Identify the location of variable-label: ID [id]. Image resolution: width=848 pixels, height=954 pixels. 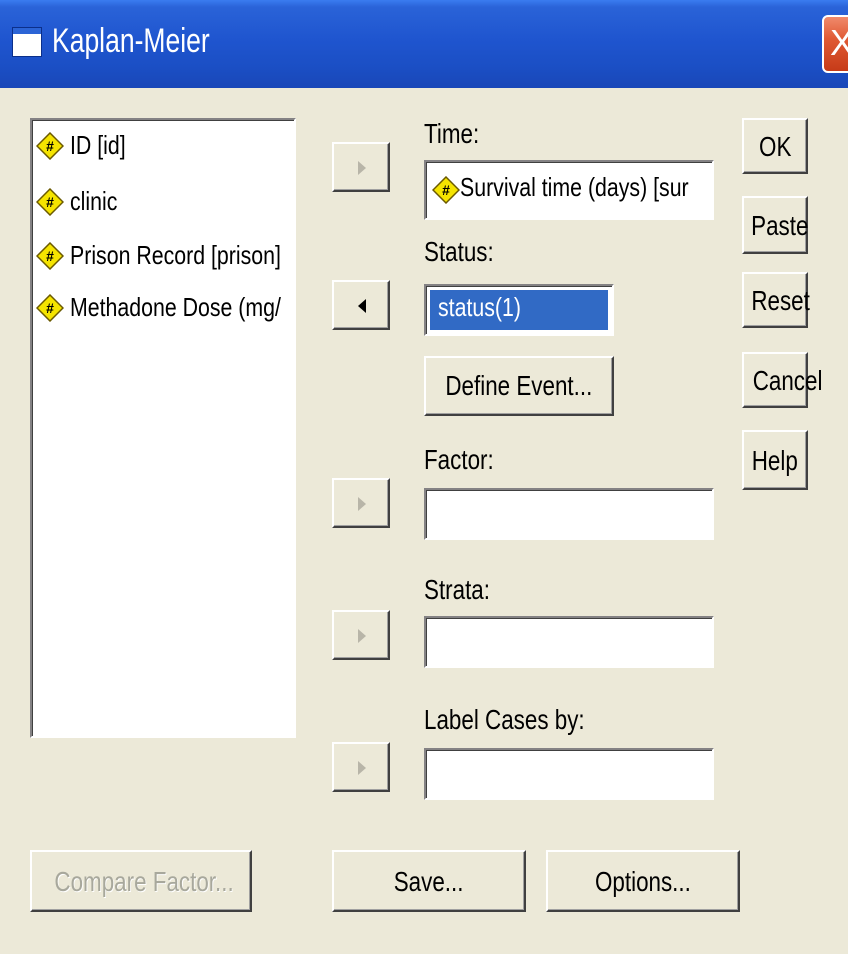
(98, 145).